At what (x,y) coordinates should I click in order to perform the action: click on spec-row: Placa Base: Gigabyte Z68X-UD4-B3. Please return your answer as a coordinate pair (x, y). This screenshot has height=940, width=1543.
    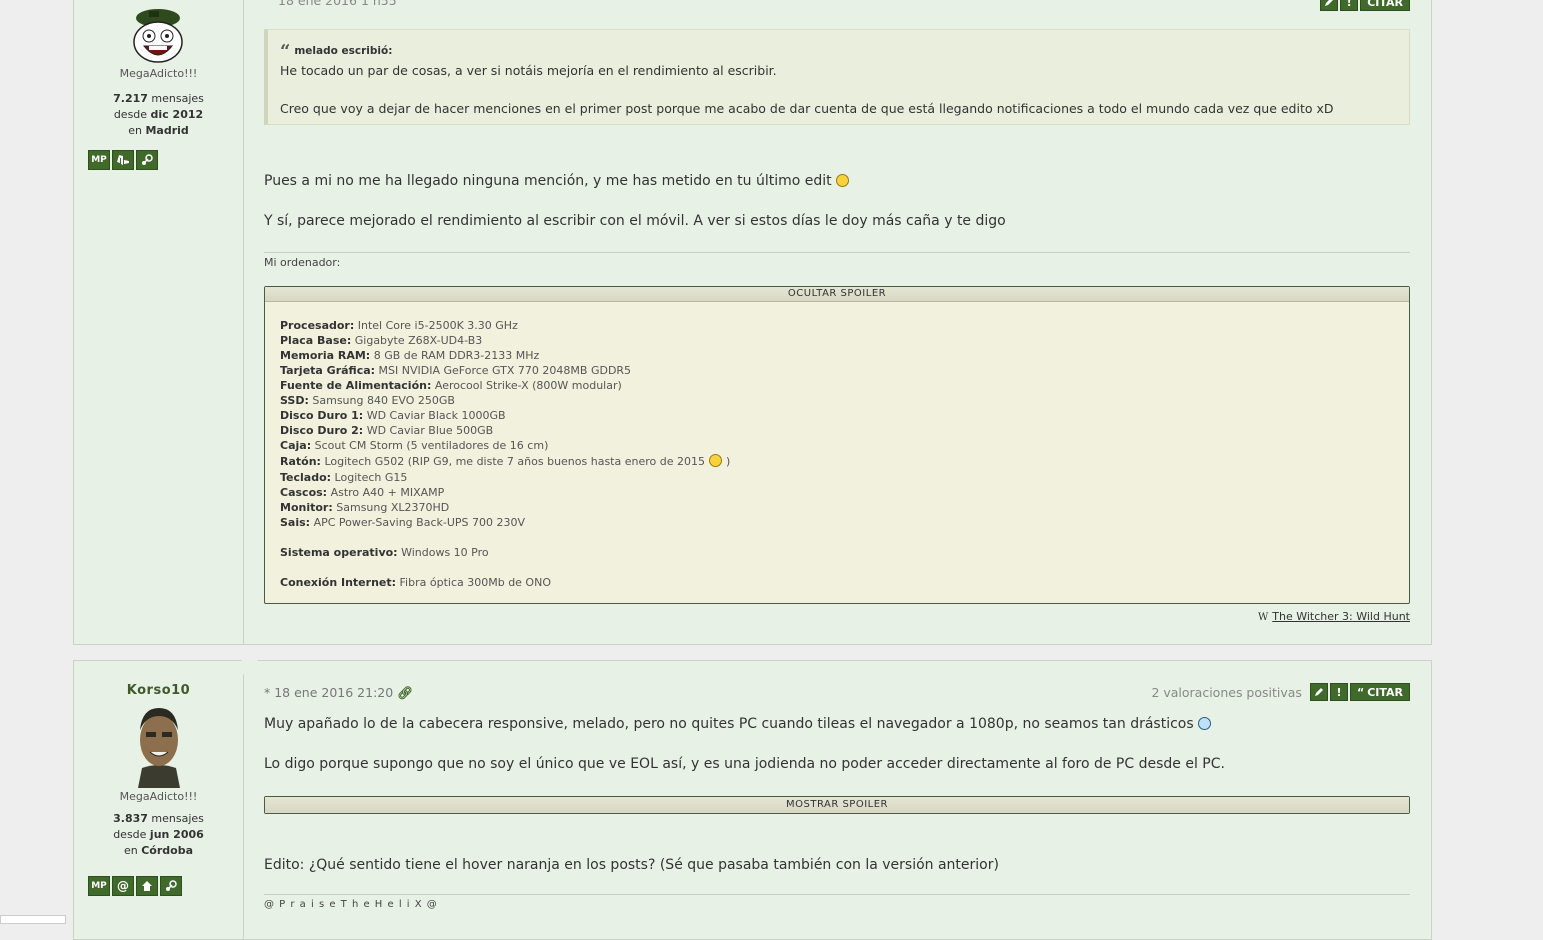
    Looking at the image, I should click on (837, 340).